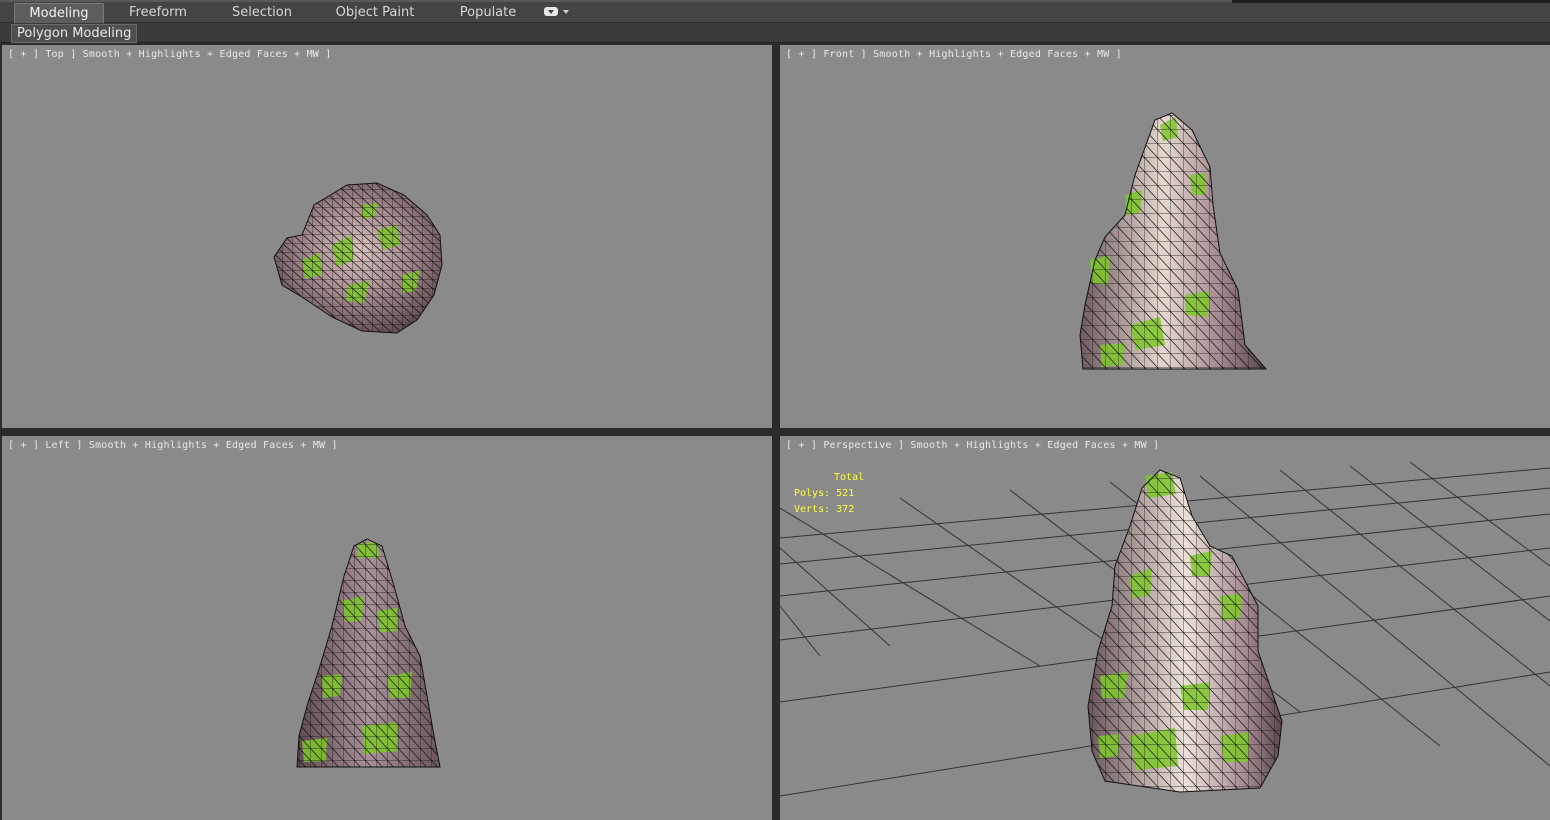  What do you see at coordinates (775, 33) in the screenshot?
I see `ribbon-panel-bar: Polygon Modeling` at bounding box center [775, 33].